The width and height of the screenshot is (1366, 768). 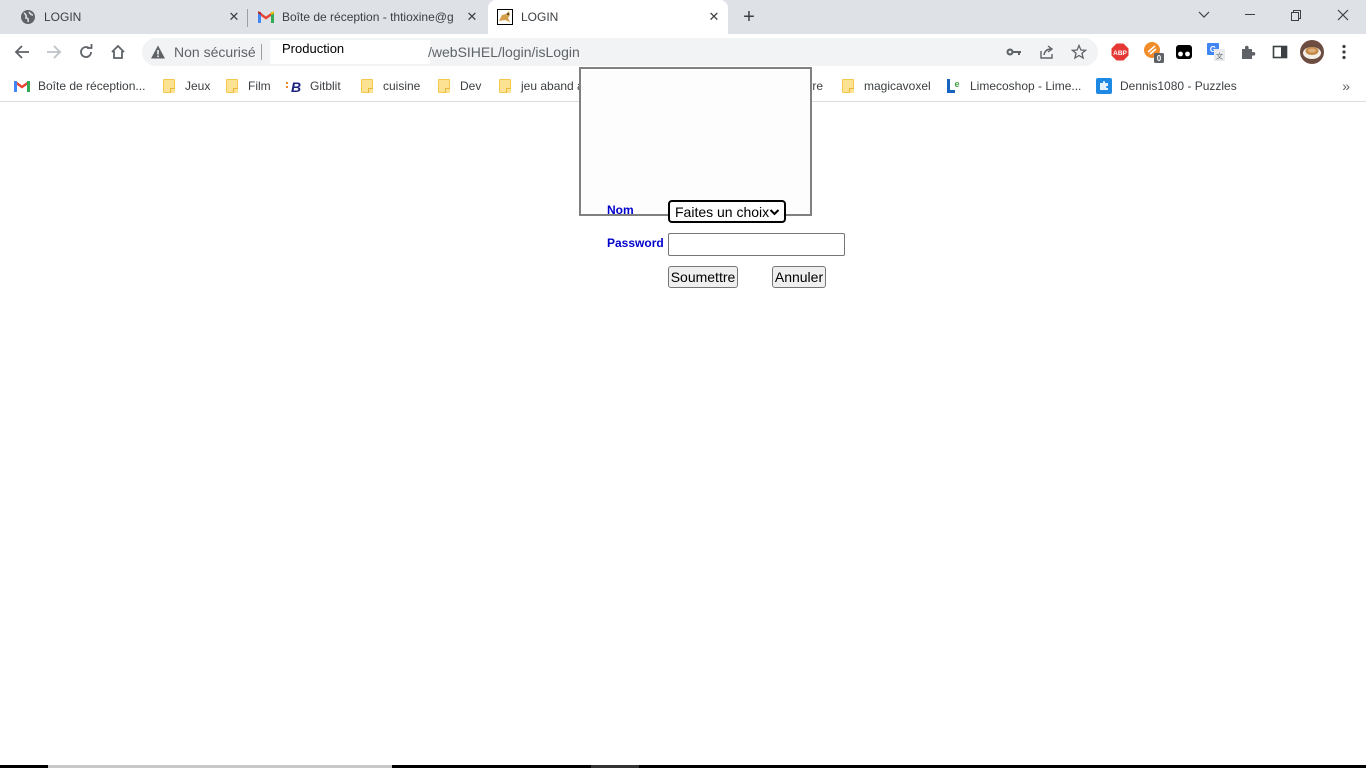 I want to click on bookmark-dennis1080: Dennis1080 - Puzzles, so click(x=1166, y=86).